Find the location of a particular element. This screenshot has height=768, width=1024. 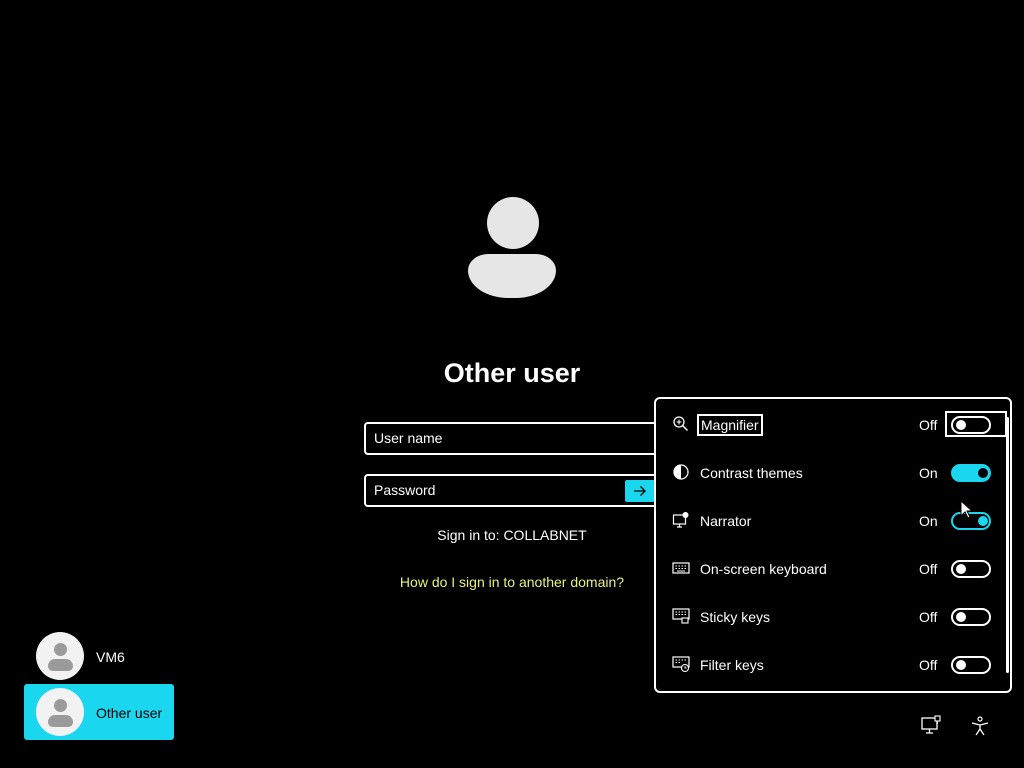

sign-in-domain-text: Sign in to: COLLABNET is located at coordinates (512, 535).